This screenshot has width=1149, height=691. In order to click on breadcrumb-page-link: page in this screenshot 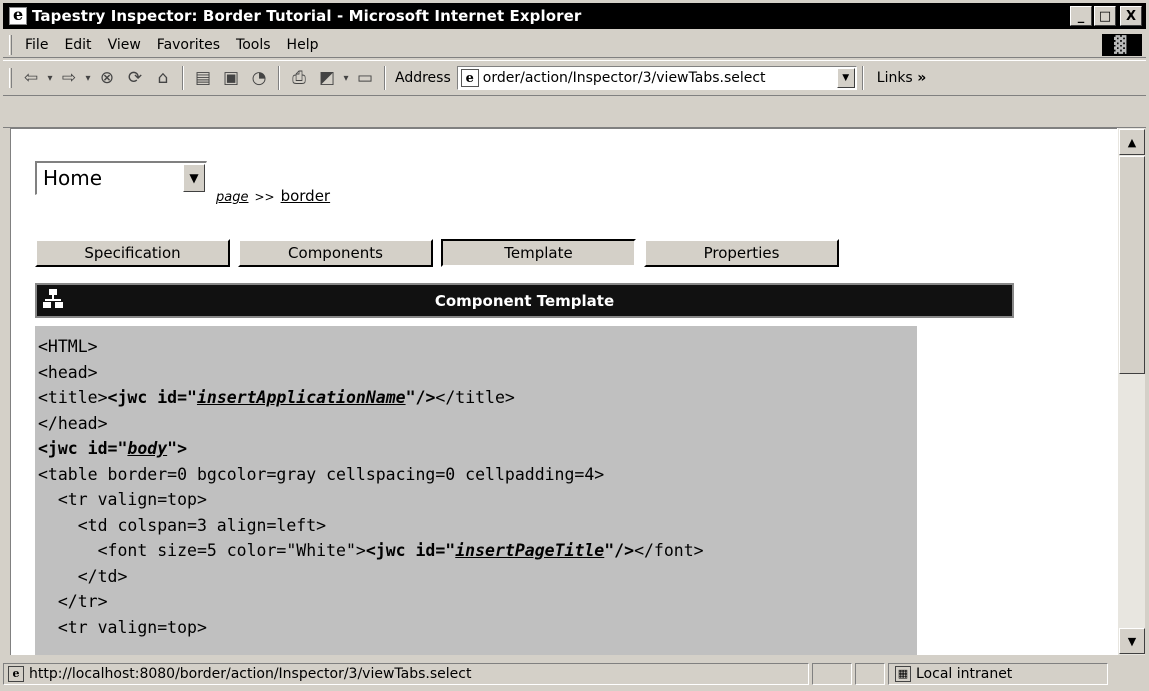, I will do `click(232, 197)`.